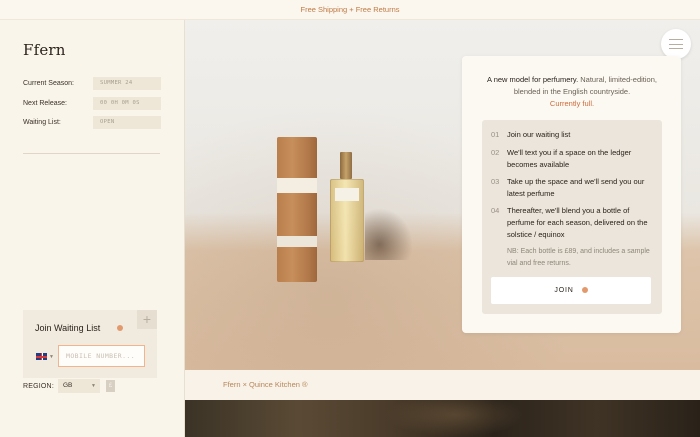 The width and height of the screenshot is (700, 437). Describe the element at coordinates (389, 234) in the screenshot. I see `bottle-shadow` at that location.